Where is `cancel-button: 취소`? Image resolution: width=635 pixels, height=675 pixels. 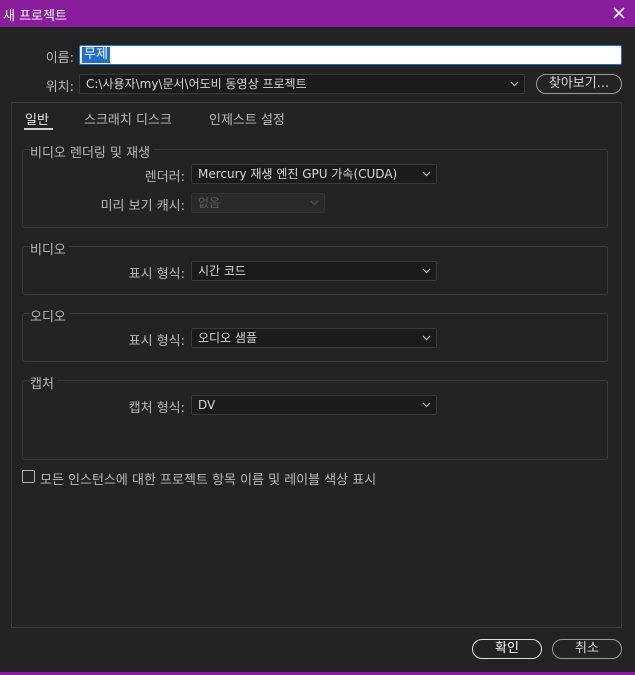 cancel-button: 취소 is located at coordinates (587, 649).